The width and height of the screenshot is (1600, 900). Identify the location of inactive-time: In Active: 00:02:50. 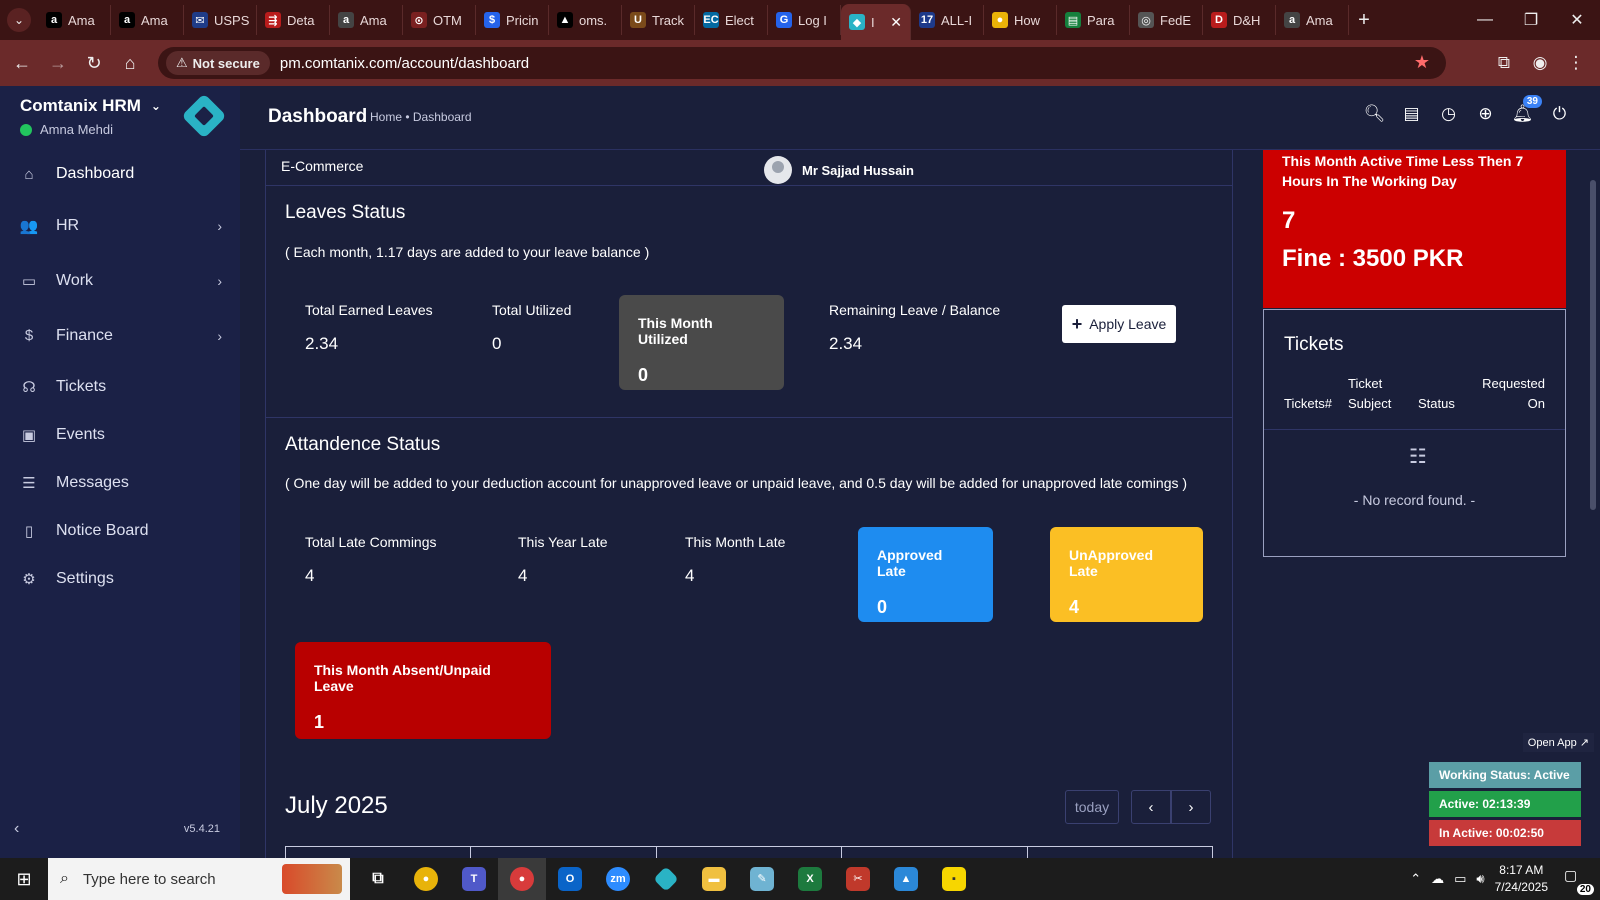
(1505, 833).